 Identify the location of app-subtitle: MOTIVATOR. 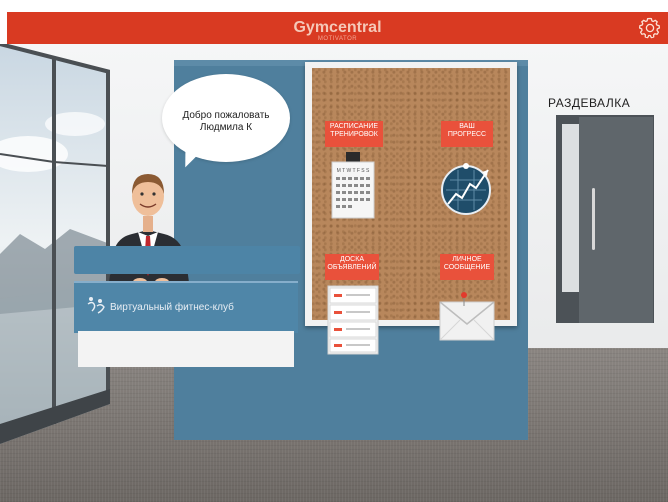
(337, 39).